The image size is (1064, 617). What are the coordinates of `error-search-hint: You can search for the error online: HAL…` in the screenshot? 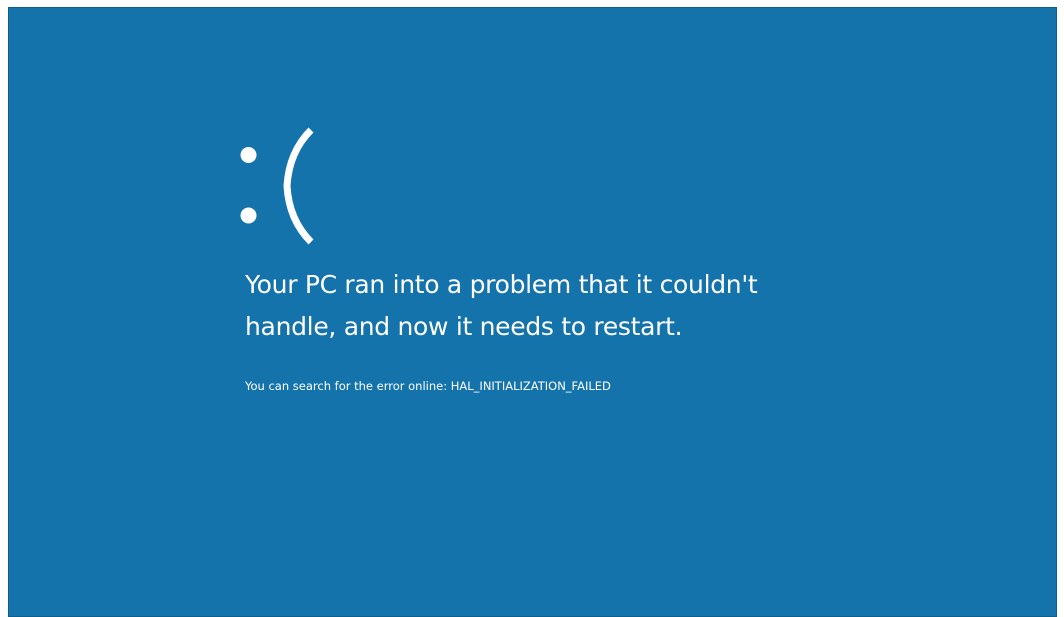 It's located at (428, 386).